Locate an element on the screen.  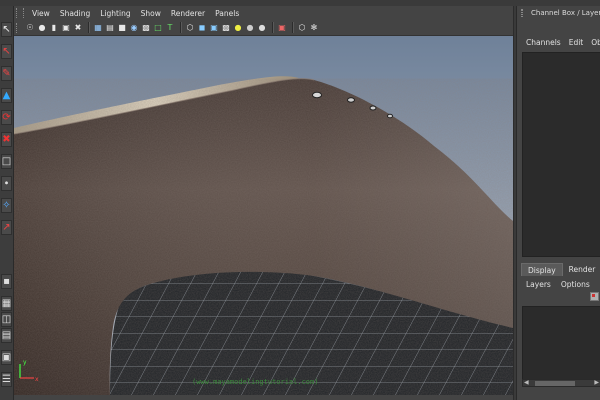
menu-object: Obje is located at coordinates (591, 42).